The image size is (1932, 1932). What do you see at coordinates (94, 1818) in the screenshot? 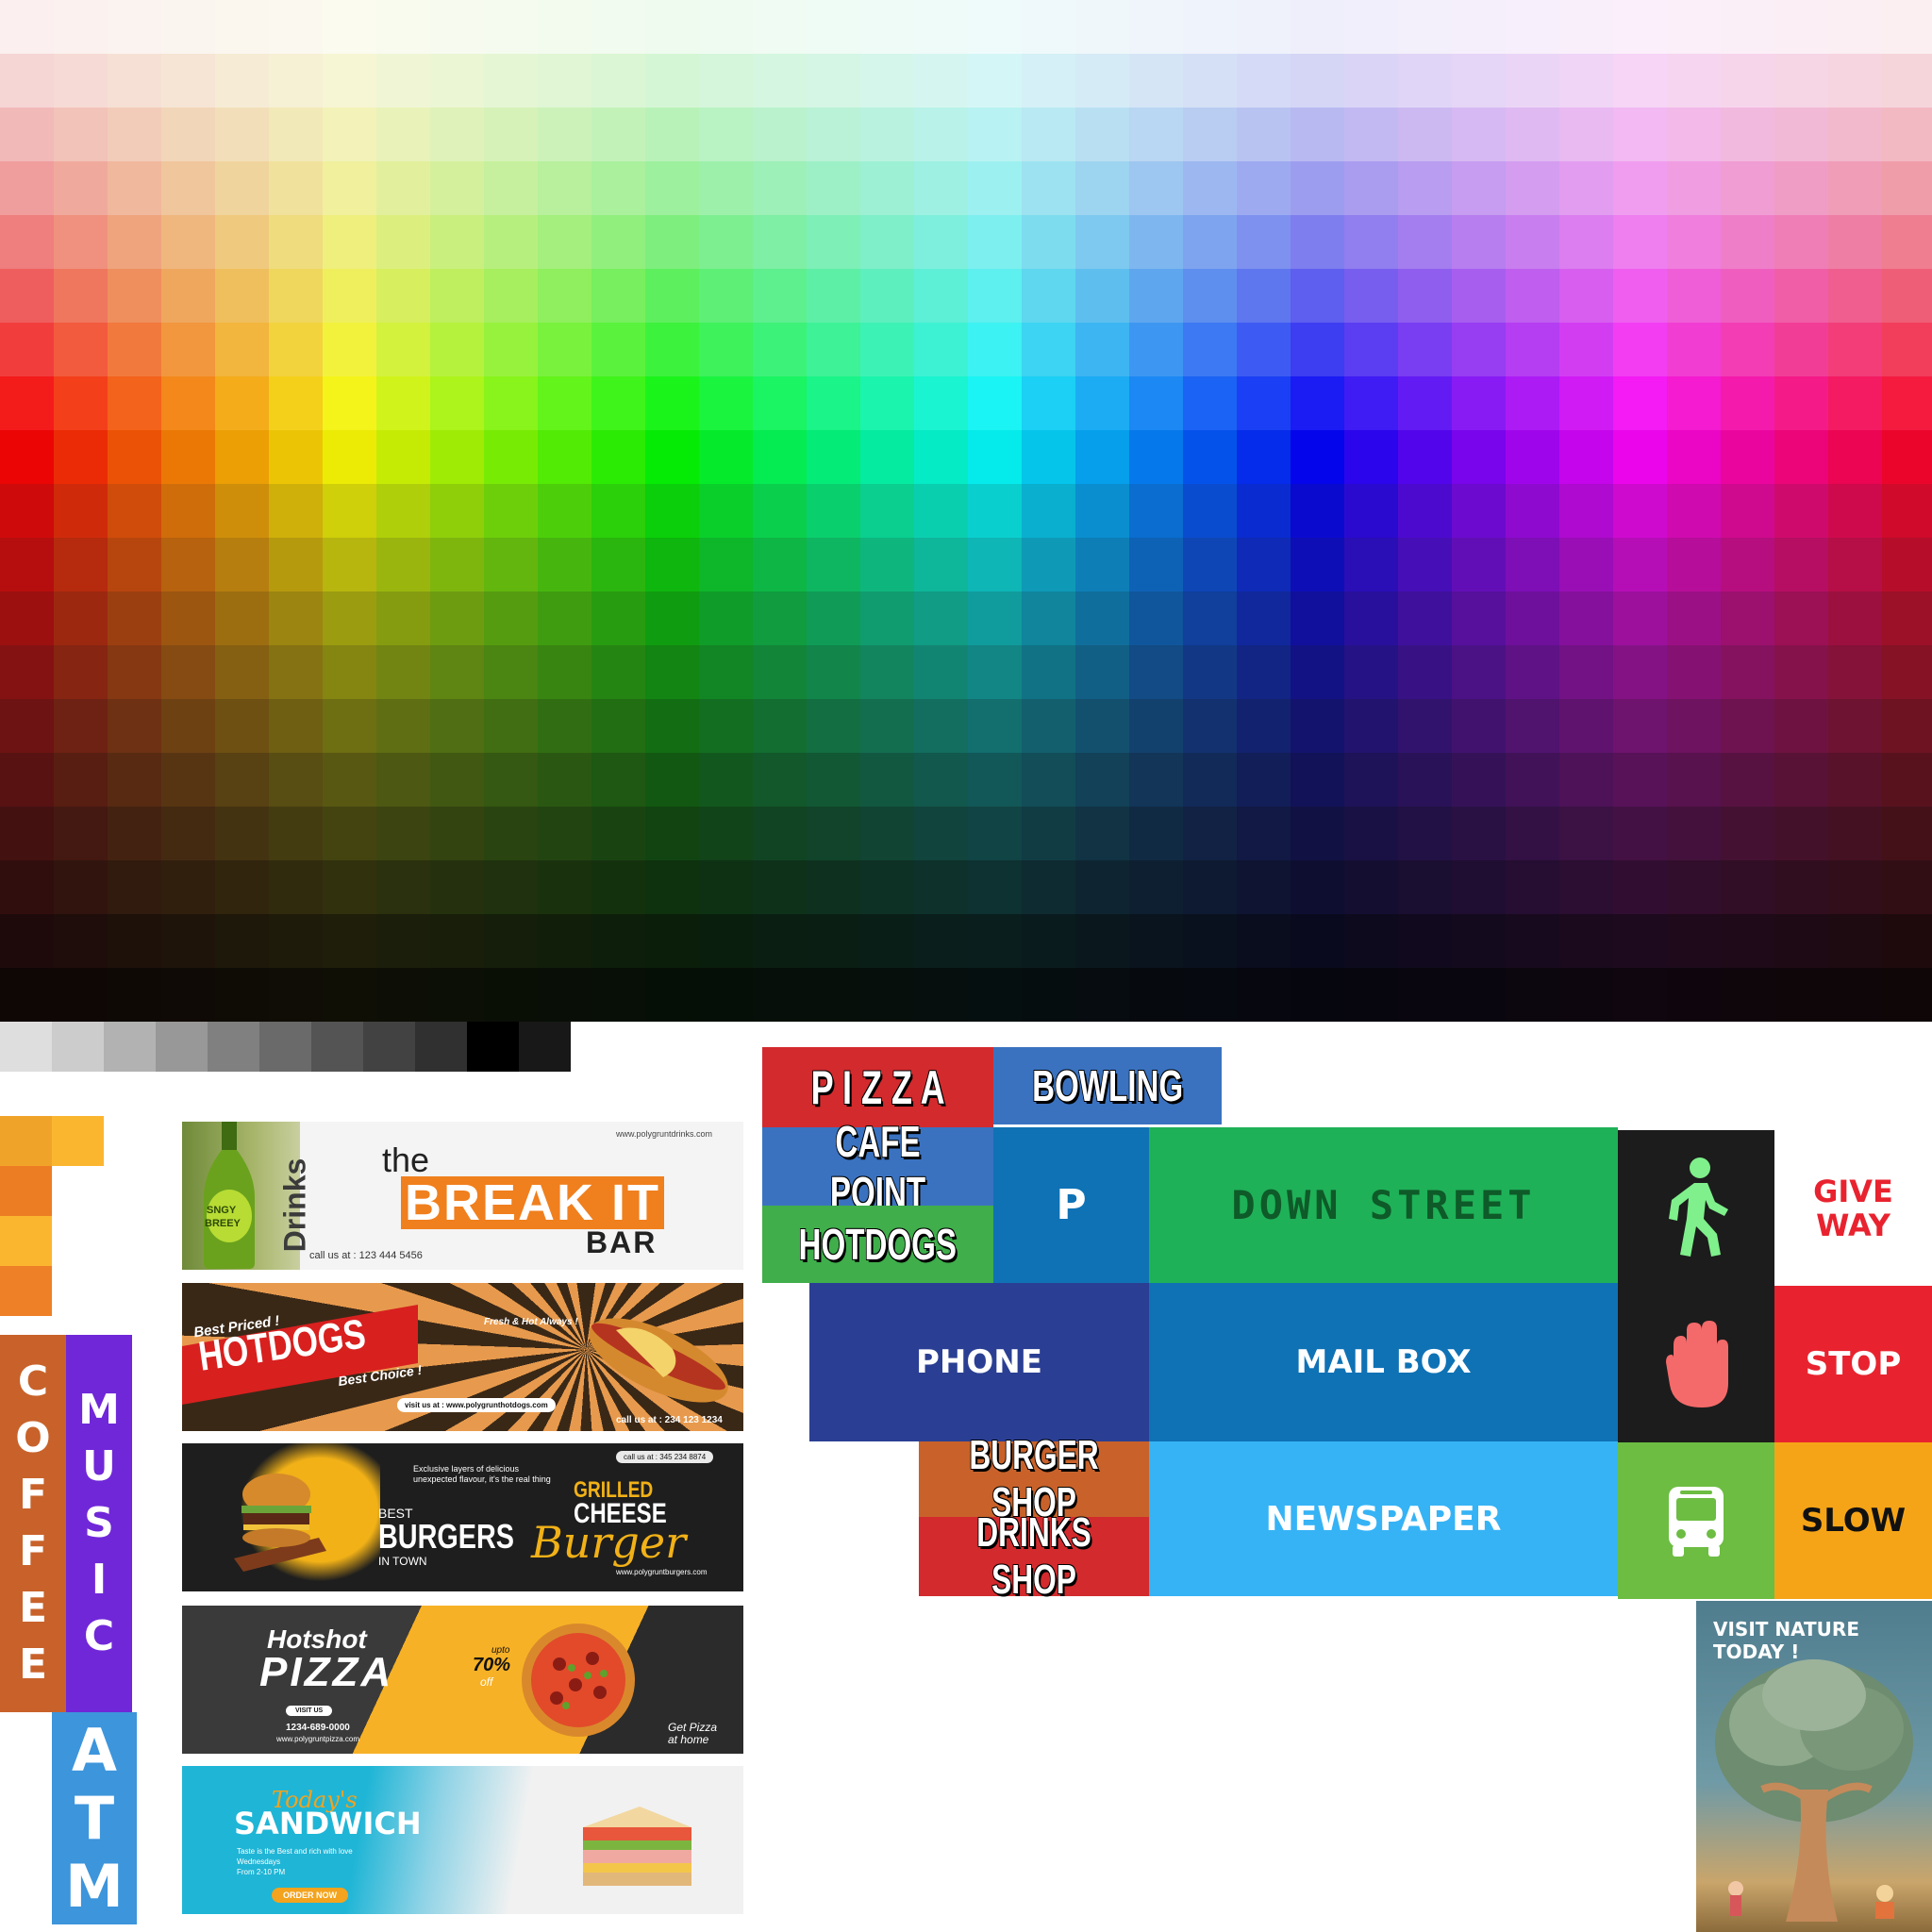
I see `atm-letter: T` at bounding box center [94, 1818].